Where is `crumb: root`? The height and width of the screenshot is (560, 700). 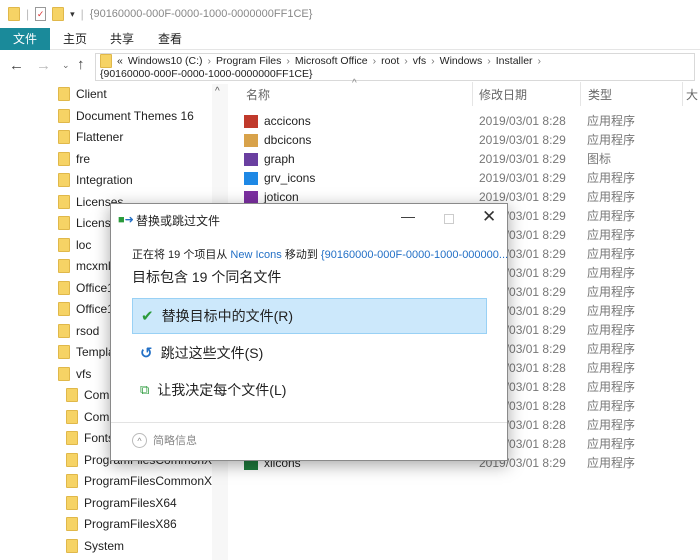
crumb: root is located at coordinates (390, 61).